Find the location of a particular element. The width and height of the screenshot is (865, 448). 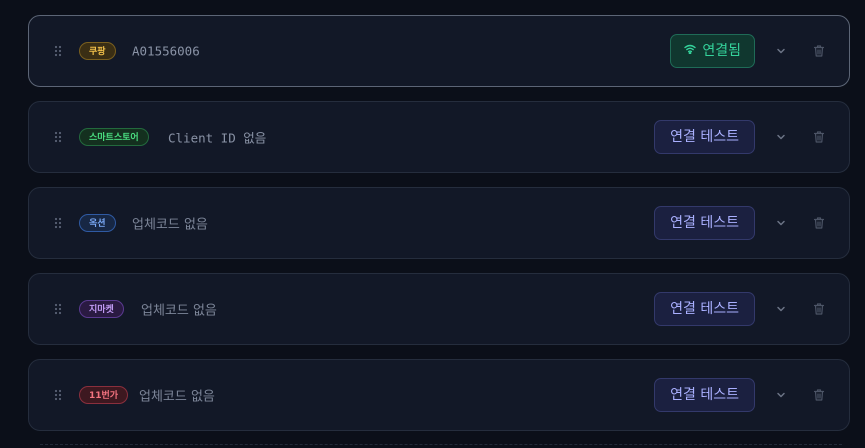

connection-status-button: 연결됨 is located at coordinates (712, 51).